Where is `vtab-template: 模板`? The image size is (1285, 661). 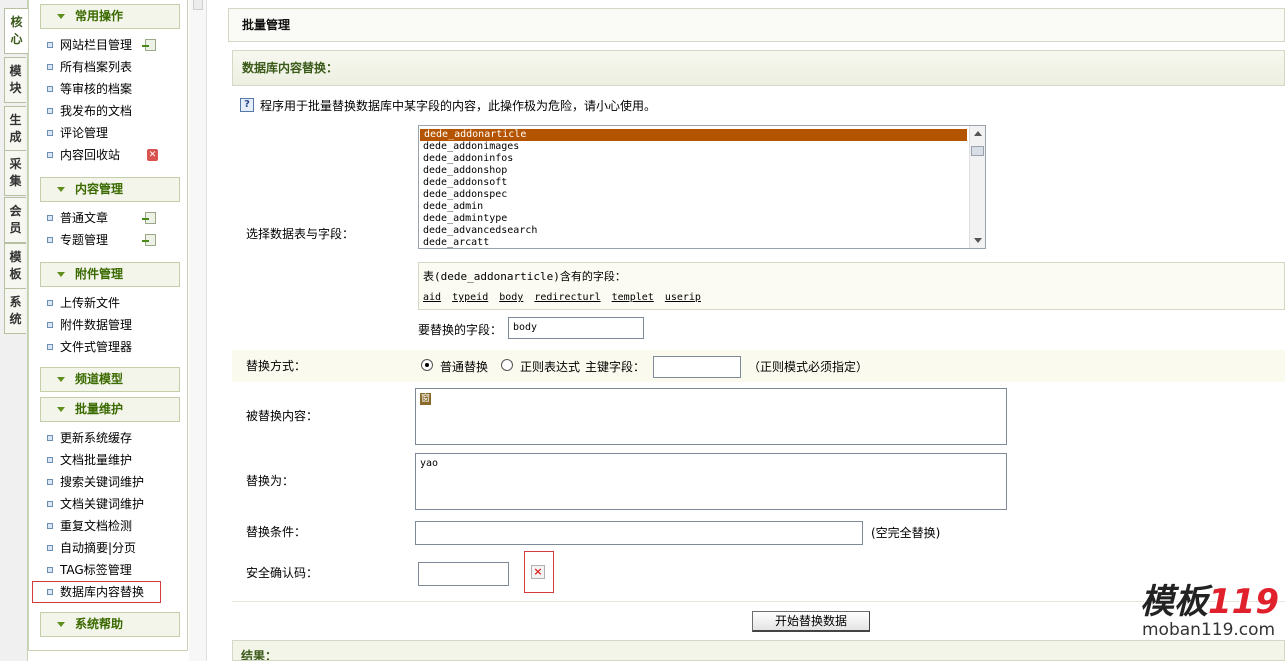
vtab-template: 模板 is located at coordinates (15, 266).